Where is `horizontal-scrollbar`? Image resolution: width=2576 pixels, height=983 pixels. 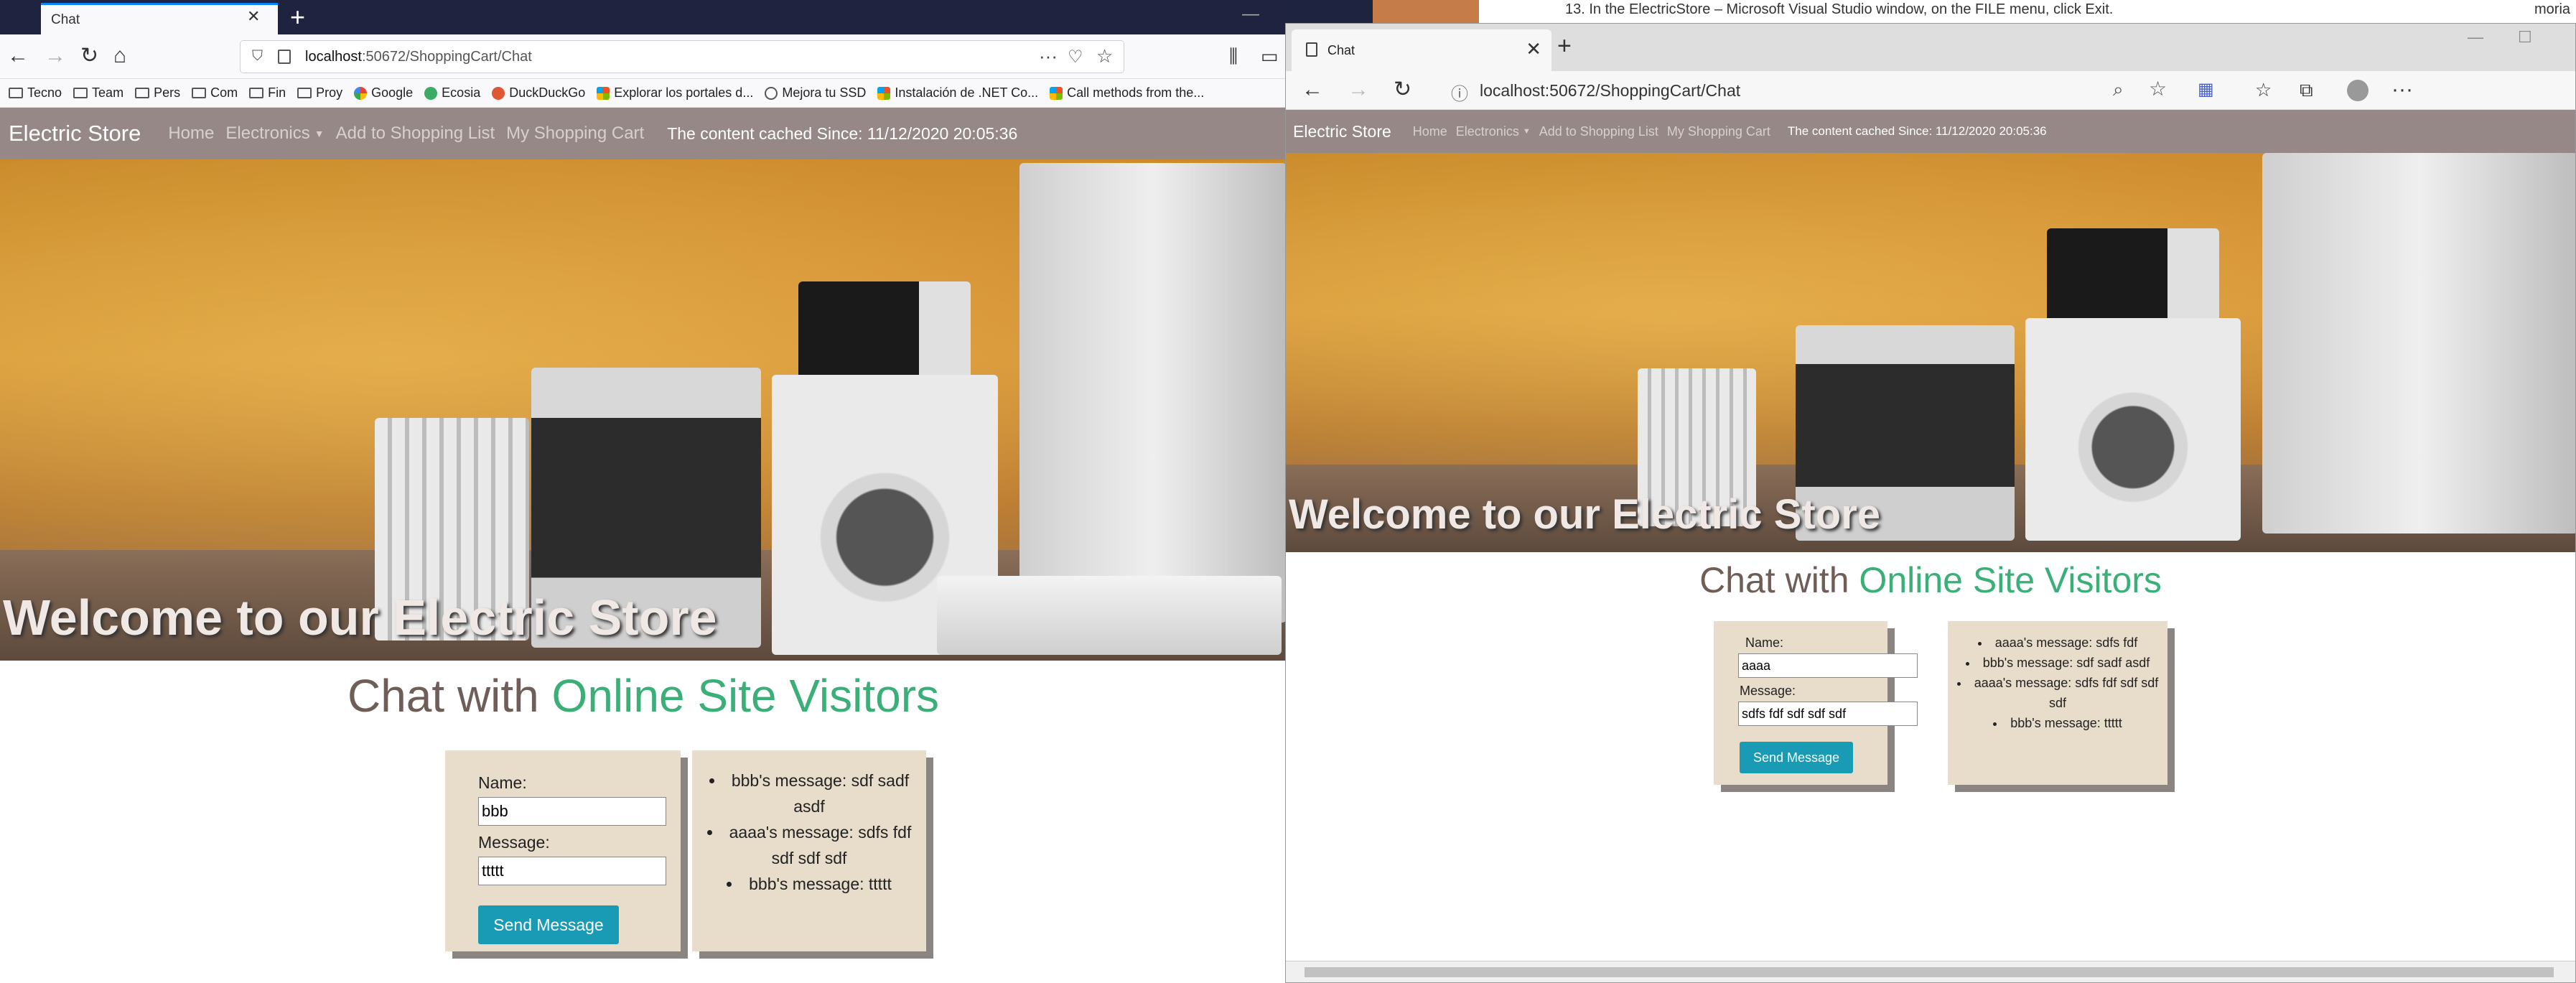 horizontal-scrollbar is located at coordinates (1930, 971).